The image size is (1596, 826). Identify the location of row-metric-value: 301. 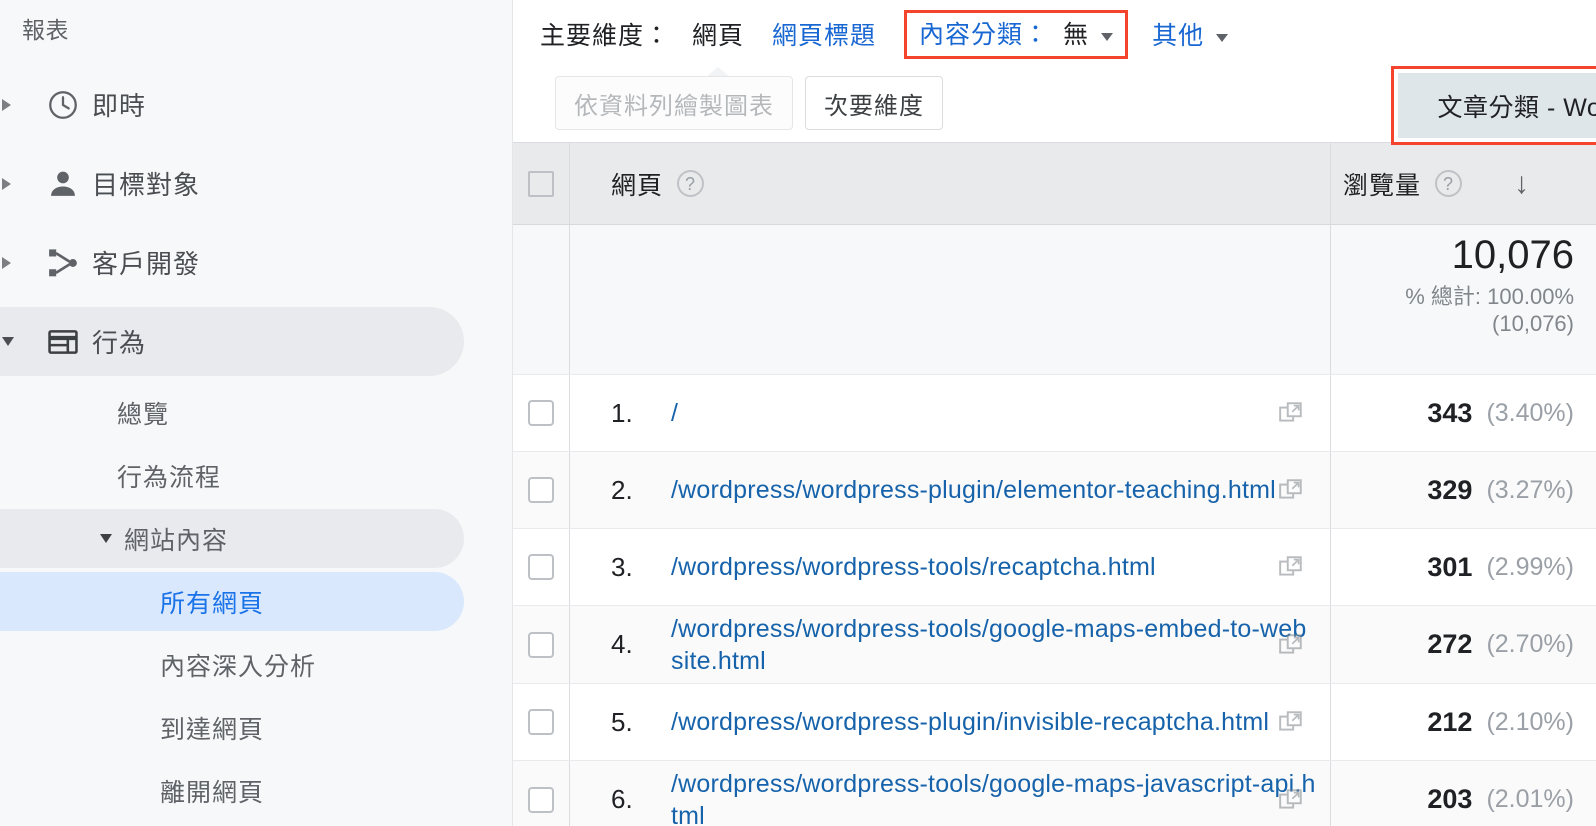
(1450, 566).